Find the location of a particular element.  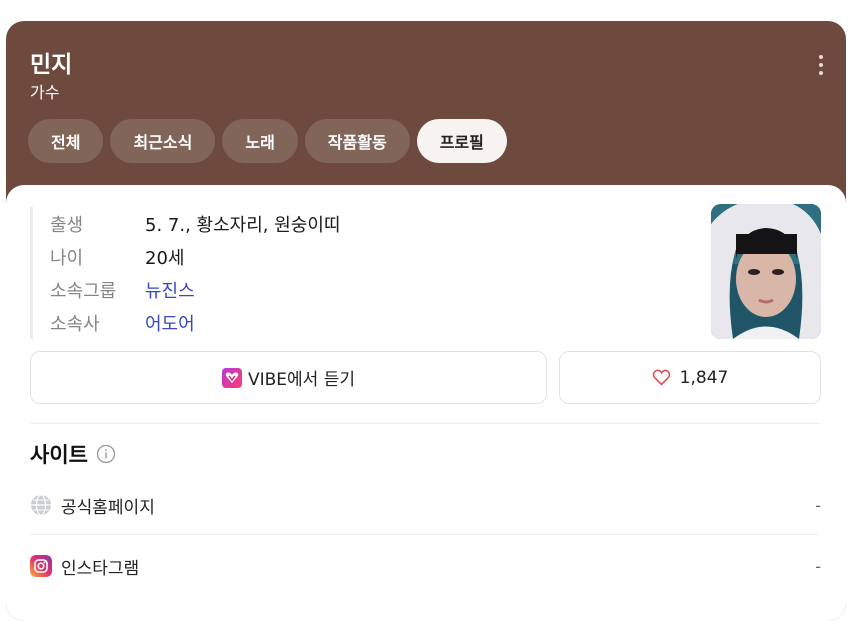

info-key: 나이 is located at coordinates (67, 258).